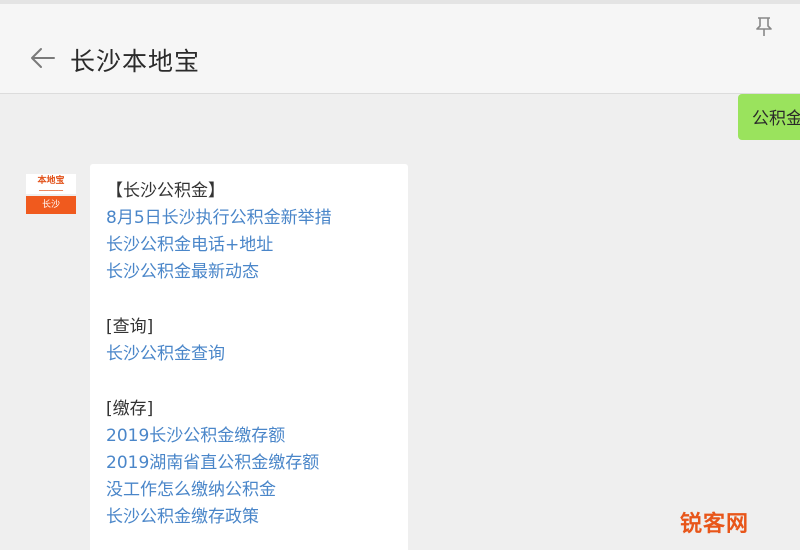  I want to click on avatar-brand: 本地宝 ━━━━━━━━━━, so click(51, 184).